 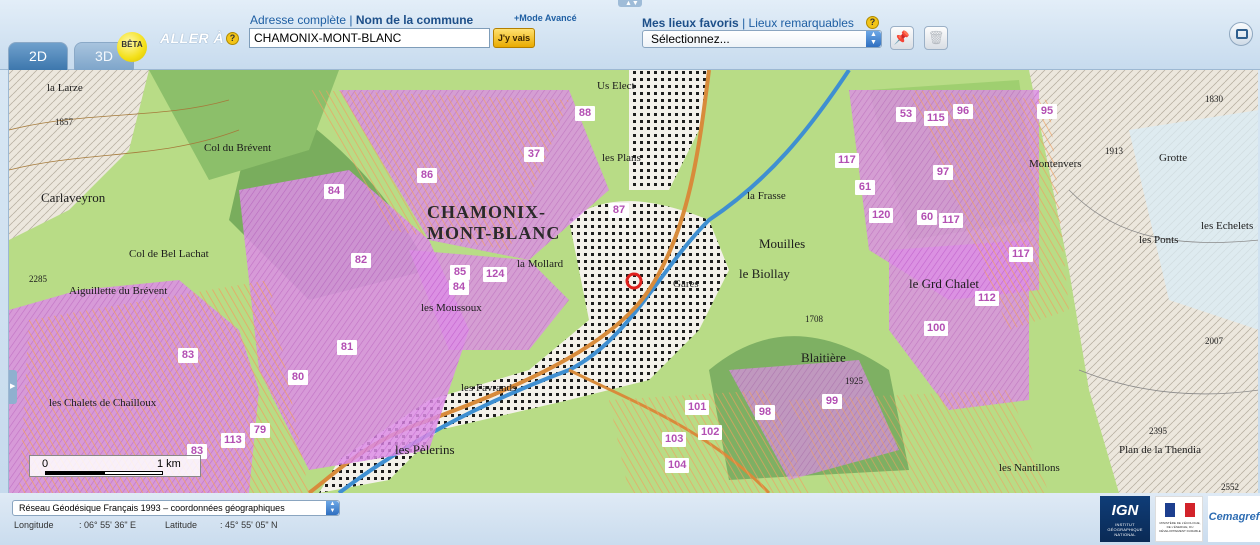 I want to click on link-my-favorites: Mes lieux favoris, so click(x=690, y=23).